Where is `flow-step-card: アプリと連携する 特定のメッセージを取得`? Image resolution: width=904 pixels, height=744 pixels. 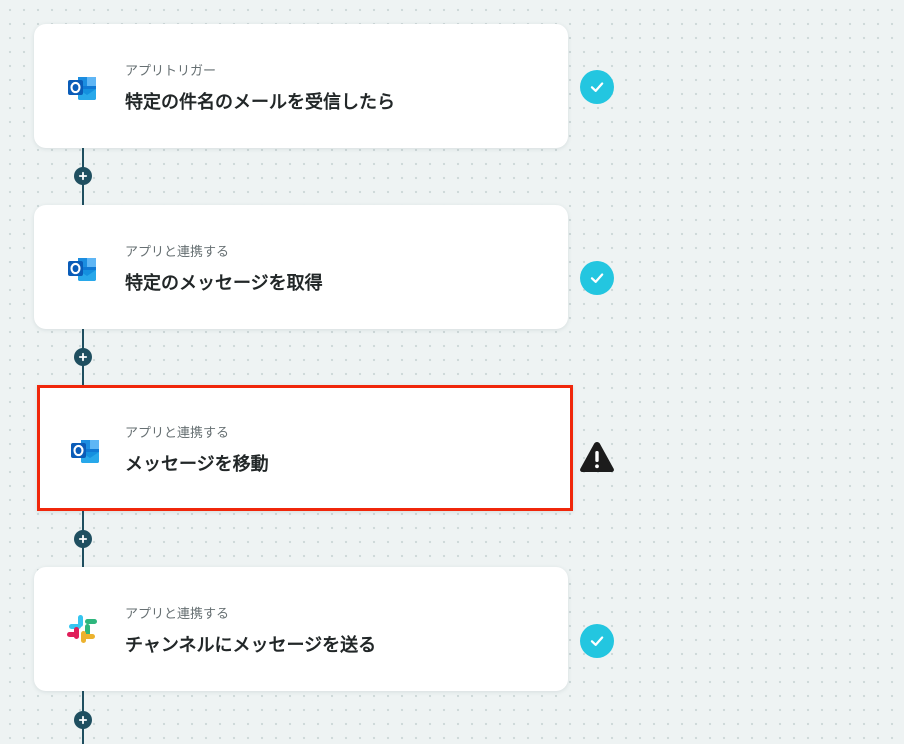
flow-step-card: アプリと連携する 特定のメッセージを取得 is located at coordinates (301, 267).